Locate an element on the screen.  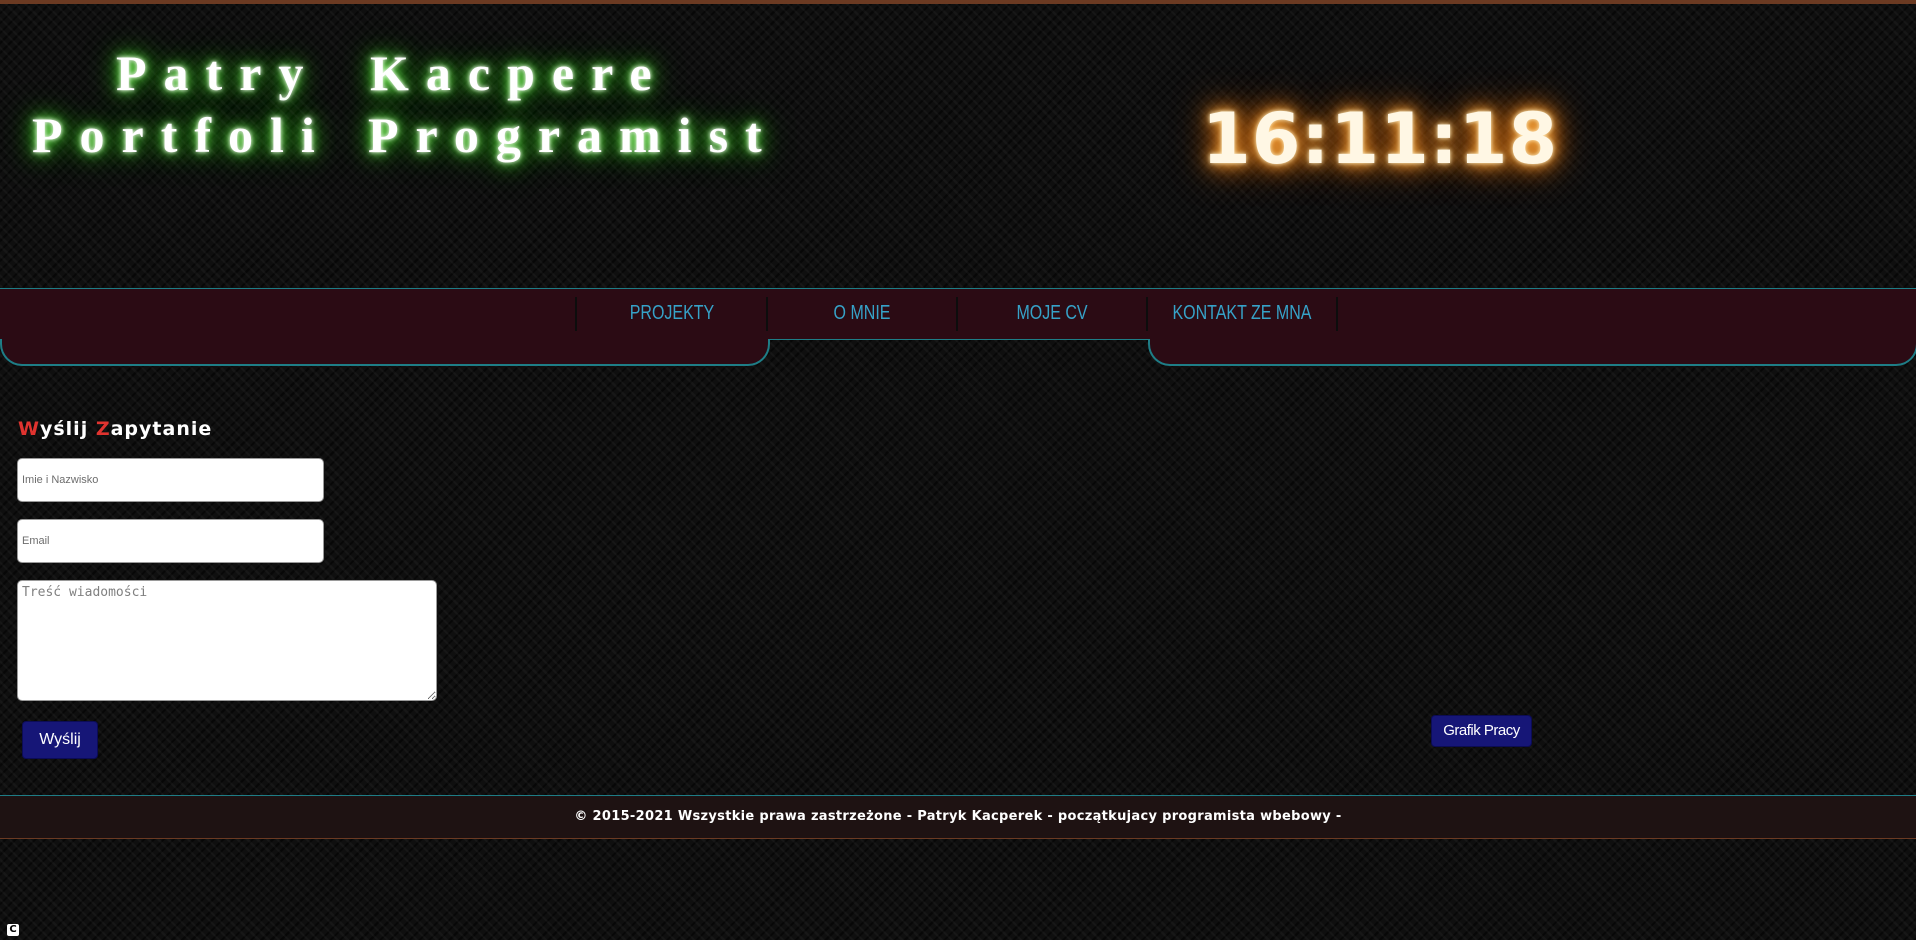
top-border is located at coordinates (958, 2).